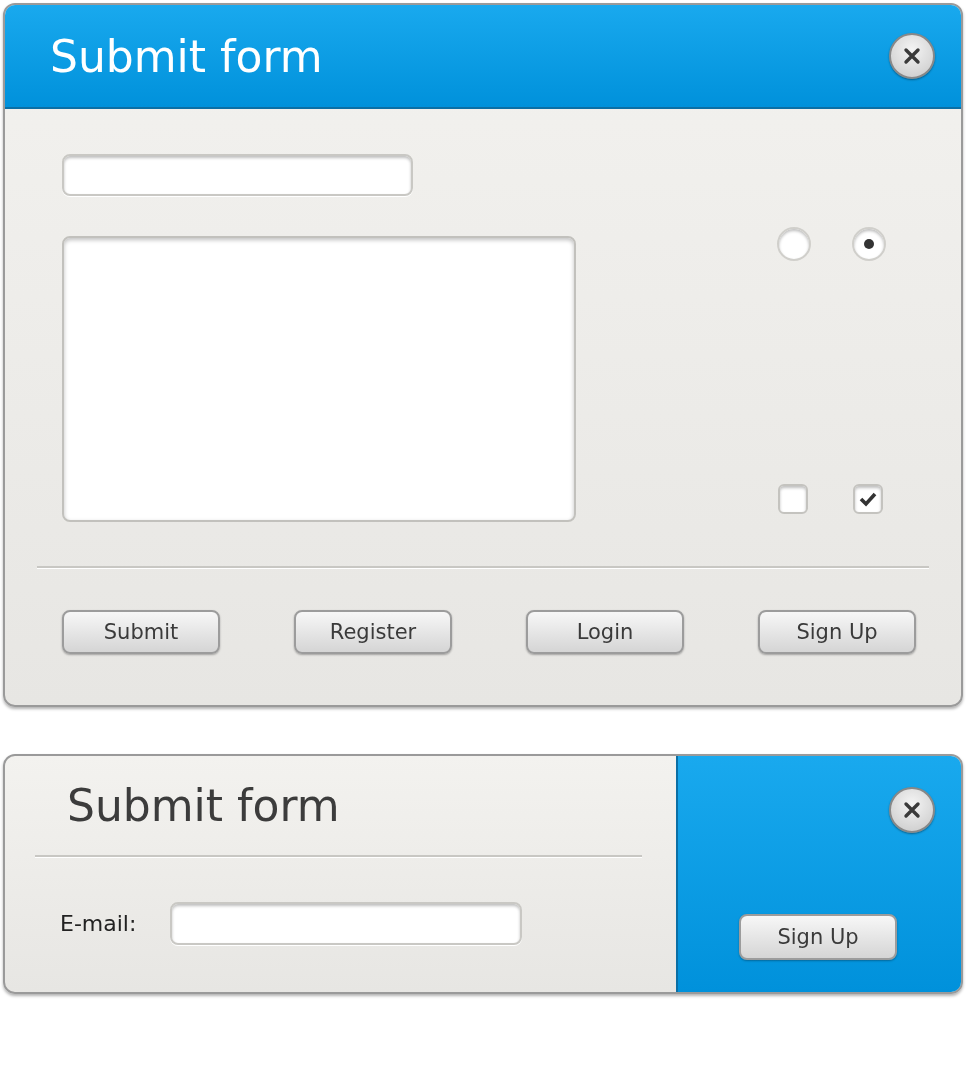 Image resolution: width=970 pixels, height=1080 pixels. I want to click on form-title: Submit form, so click(203, 805).